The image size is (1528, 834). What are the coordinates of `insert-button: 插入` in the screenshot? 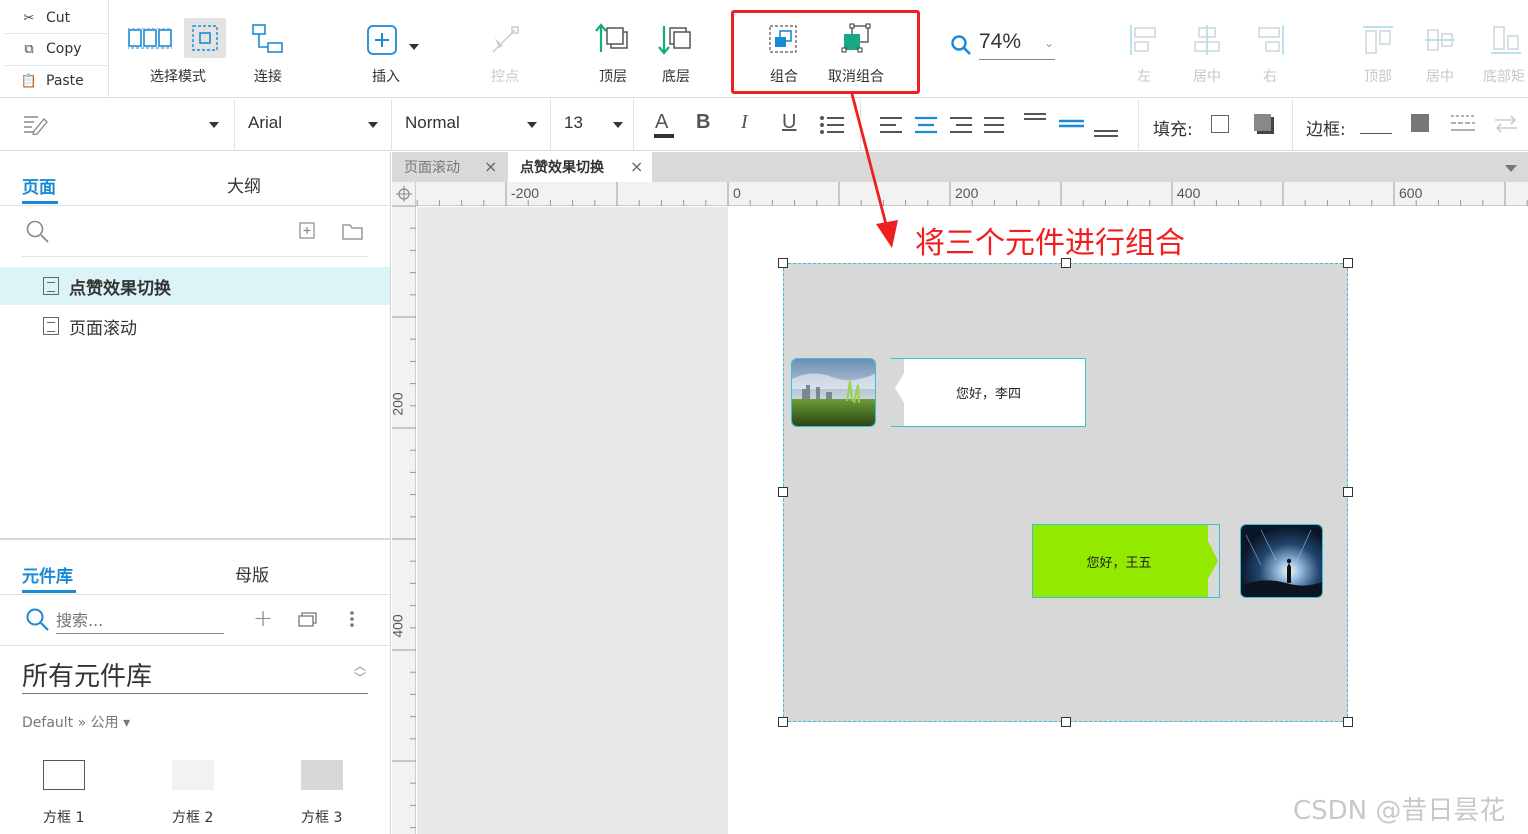 It's located at (392, 49).